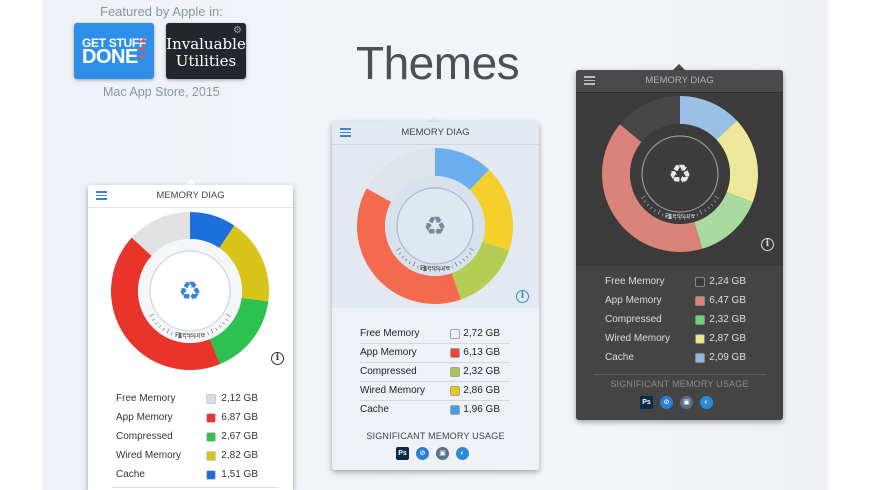 This screenshot has height=490, width=870. Describe the element at coordinates (239, 398) in the screenshot. I see `memory-row-value: 2,12 GB` at that location.